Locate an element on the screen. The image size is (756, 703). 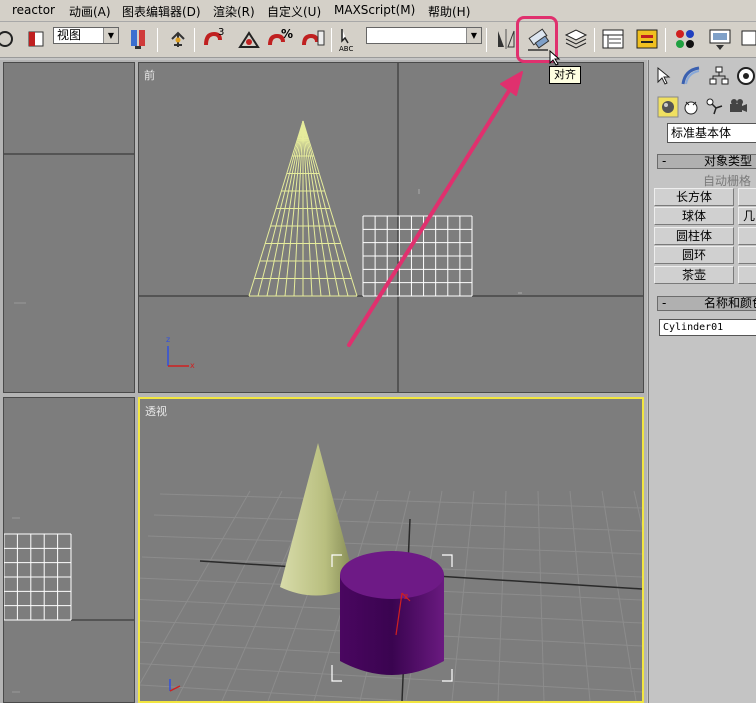
left-viewport-canvas is located at coordinates (69, 605).